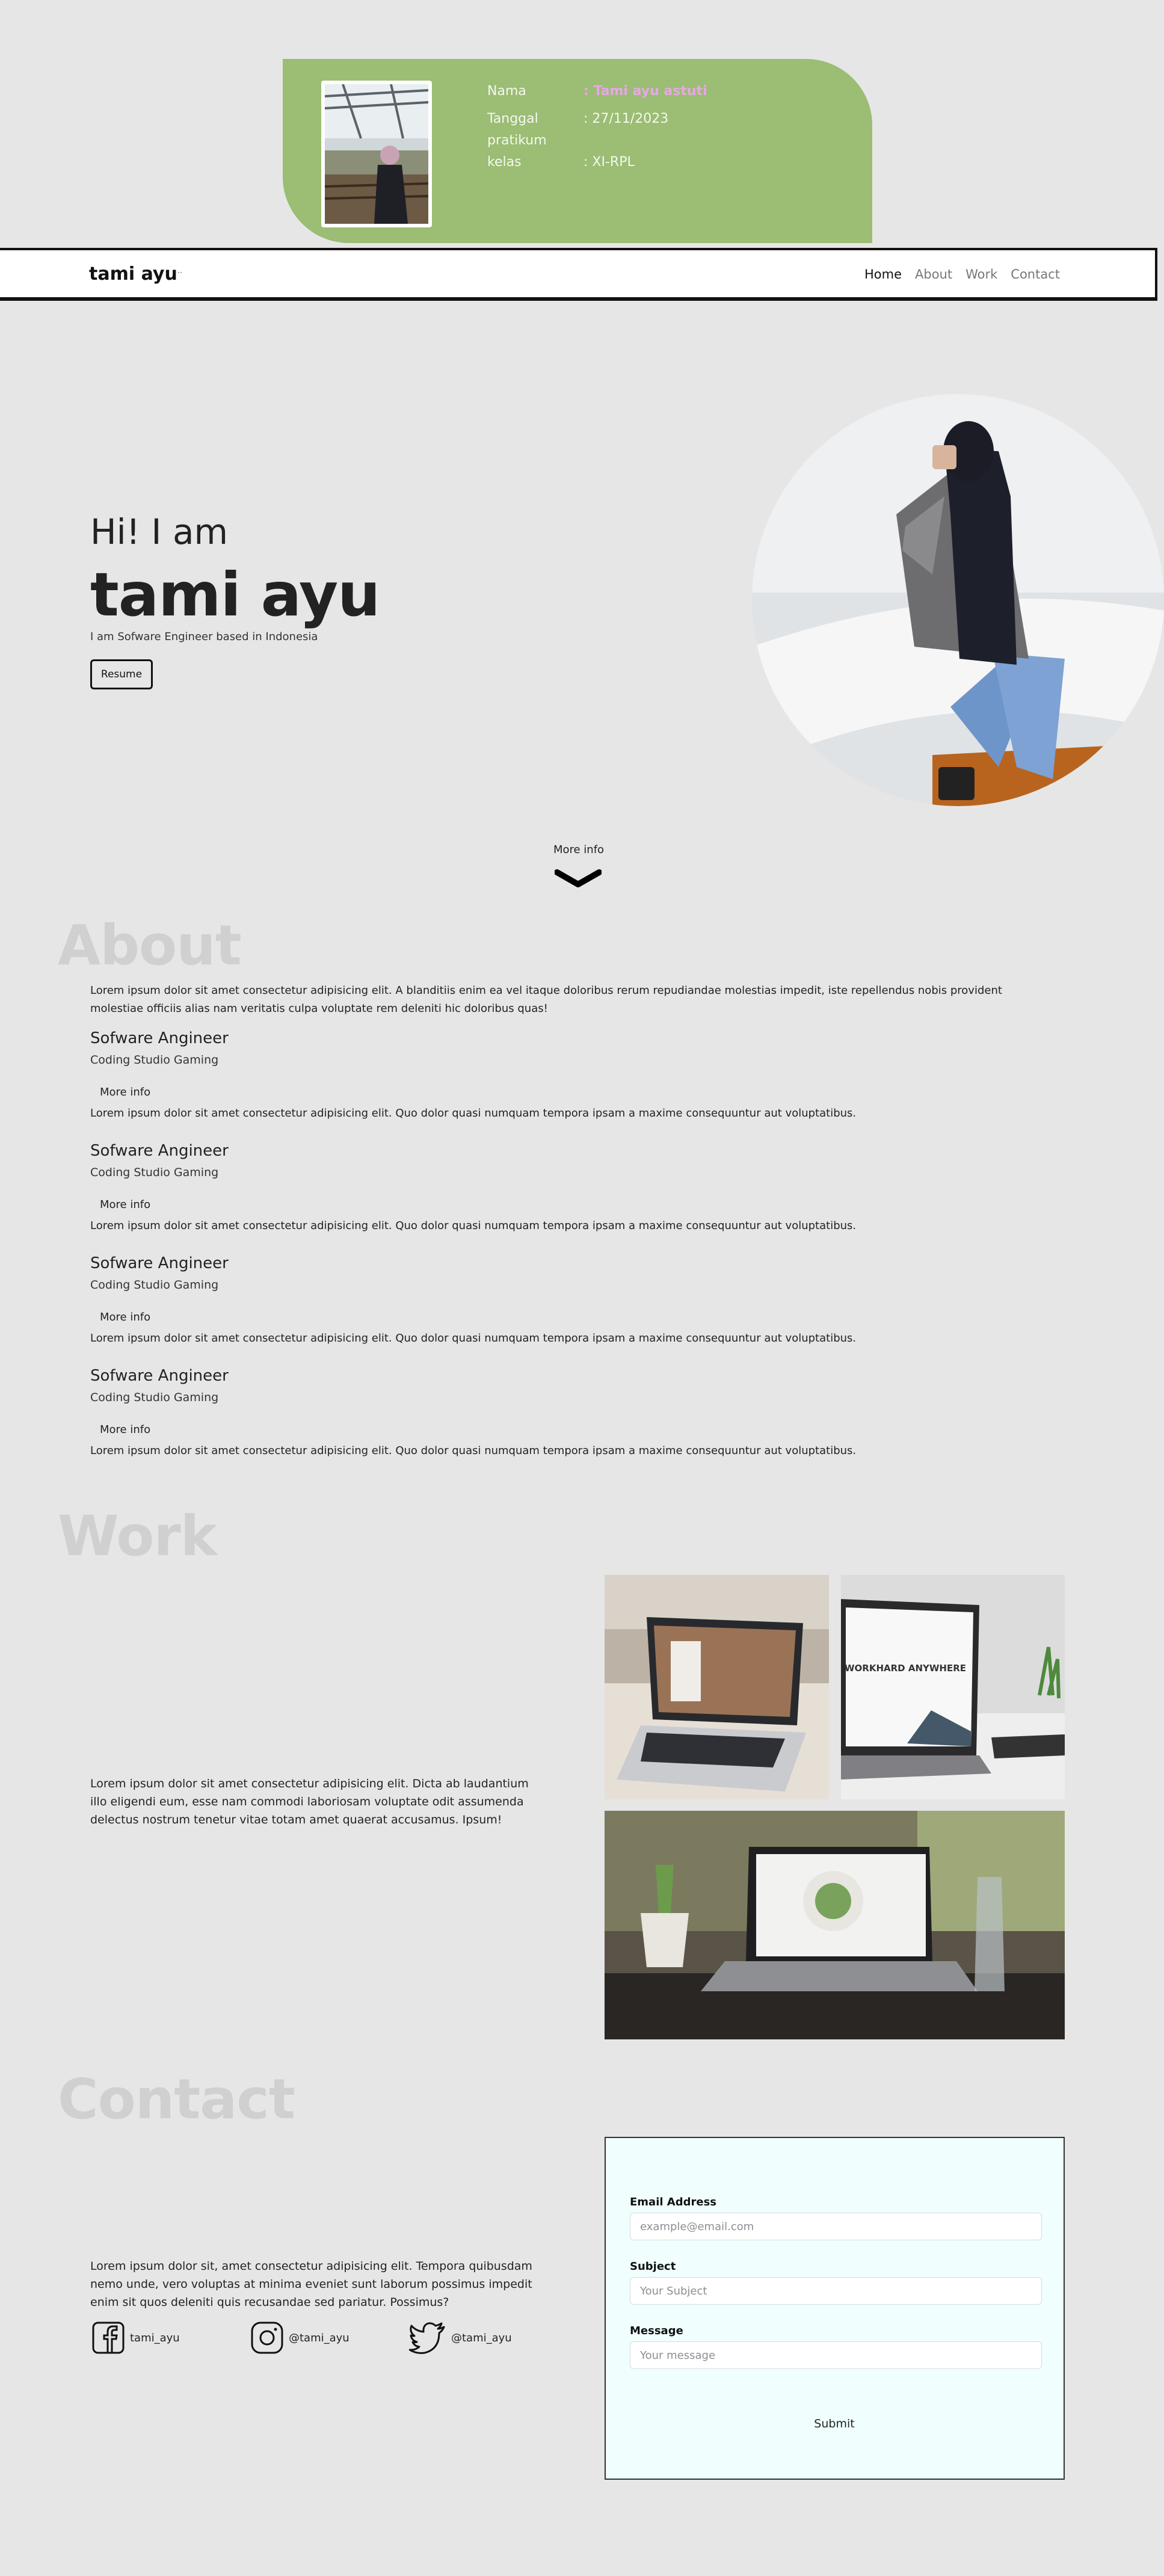  I want to click on laptop-screen-text: WORKHARD ANYWHERE, so click(906, 1668).